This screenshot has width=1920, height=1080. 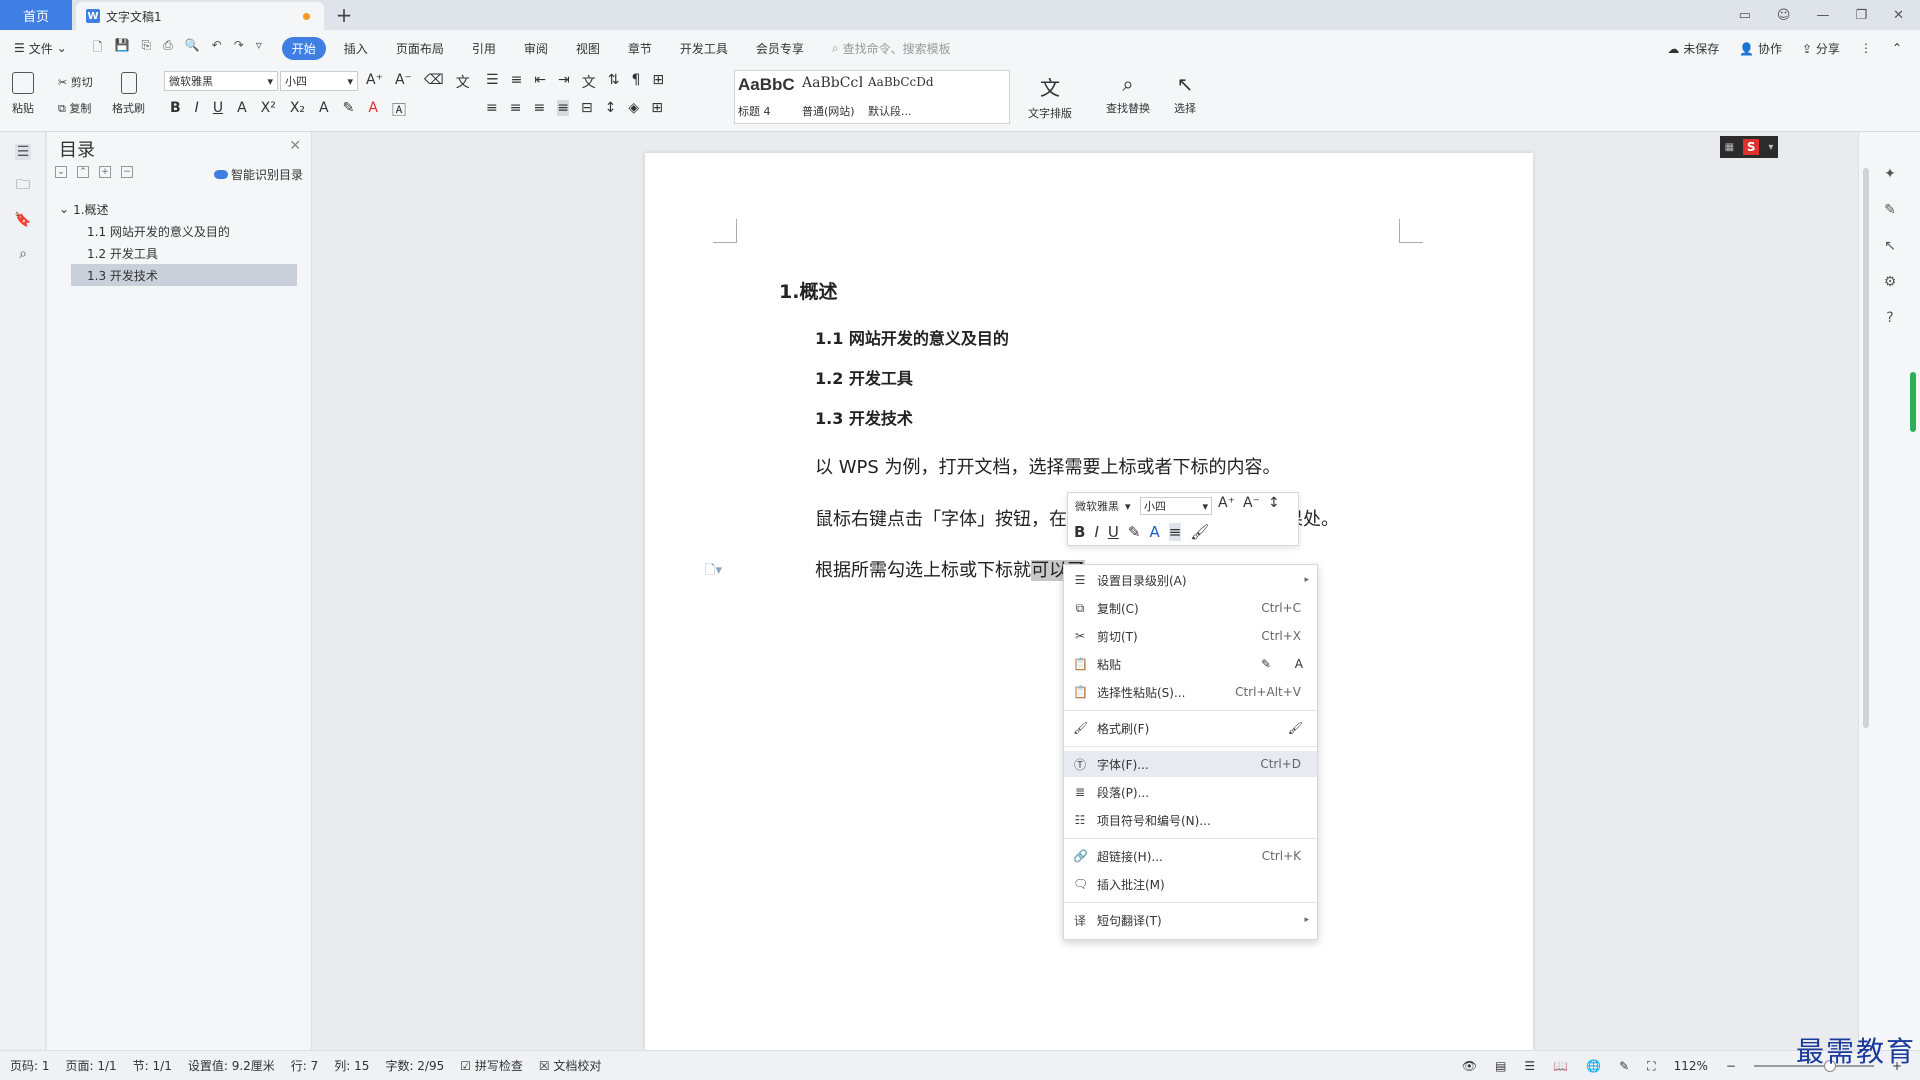 What do you see at coordinates (268, 110) in the screenshot?
I see `superscript-icon: X²` at bounding box center [268, 110].